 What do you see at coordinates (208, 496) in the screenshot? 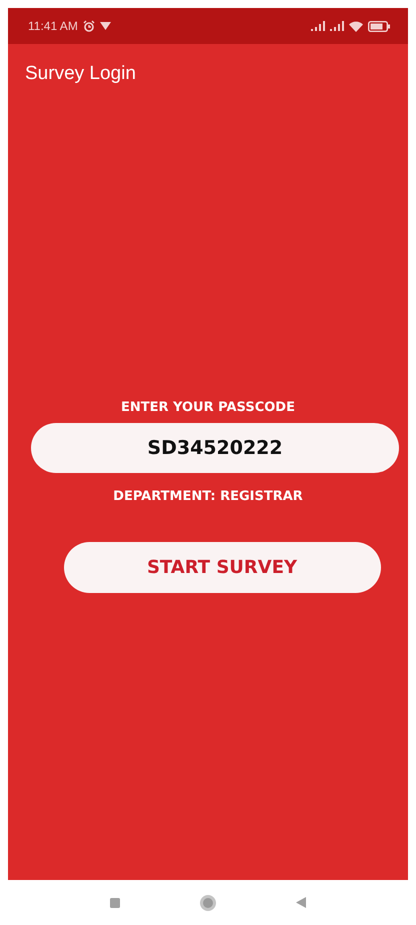
I see `department-text: DEPARTMENT: REGISTRAR` at bounding box center [208, 496].